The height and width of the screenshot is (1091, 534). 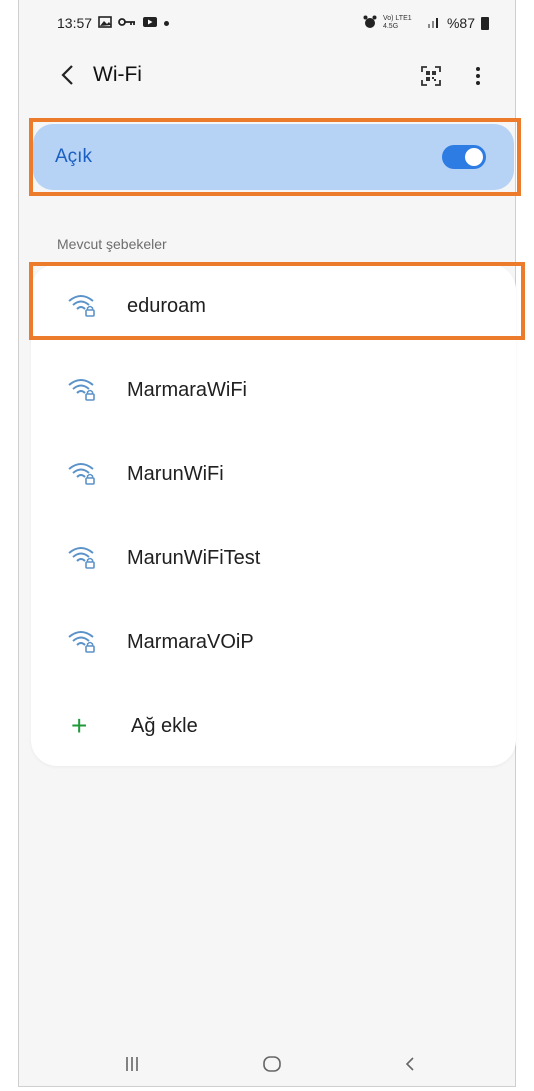 I want to click on alarm-icon, so click(x=370, y=23).